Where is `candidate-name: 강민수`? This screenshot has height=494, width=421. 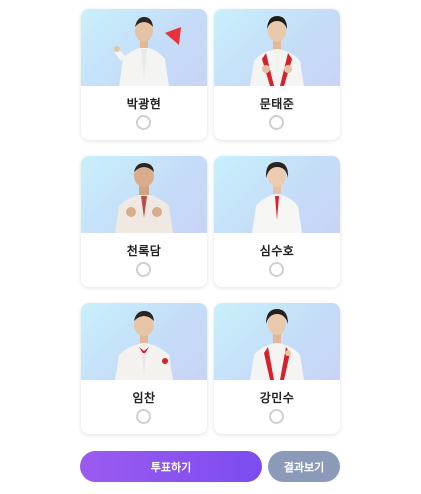
candidate-name: 강민수 is located at coordinates (277, 398).